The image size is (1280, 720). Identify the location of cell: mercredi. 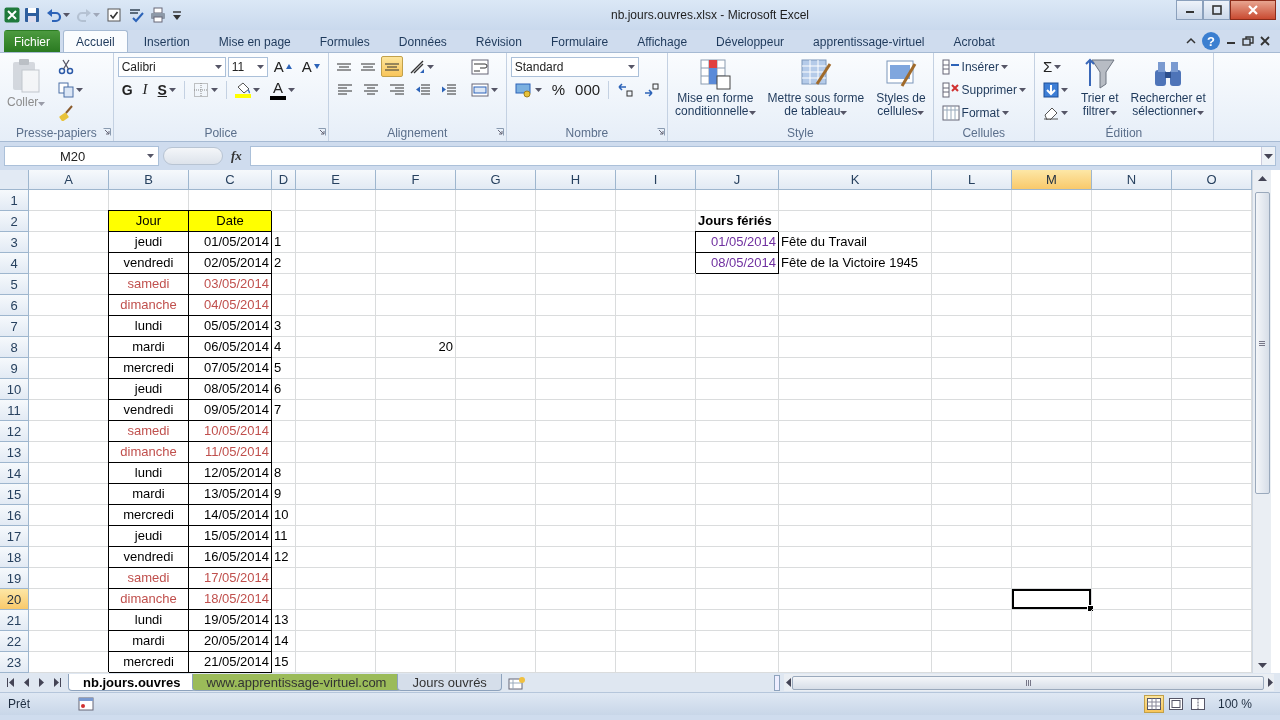
(149, 515).